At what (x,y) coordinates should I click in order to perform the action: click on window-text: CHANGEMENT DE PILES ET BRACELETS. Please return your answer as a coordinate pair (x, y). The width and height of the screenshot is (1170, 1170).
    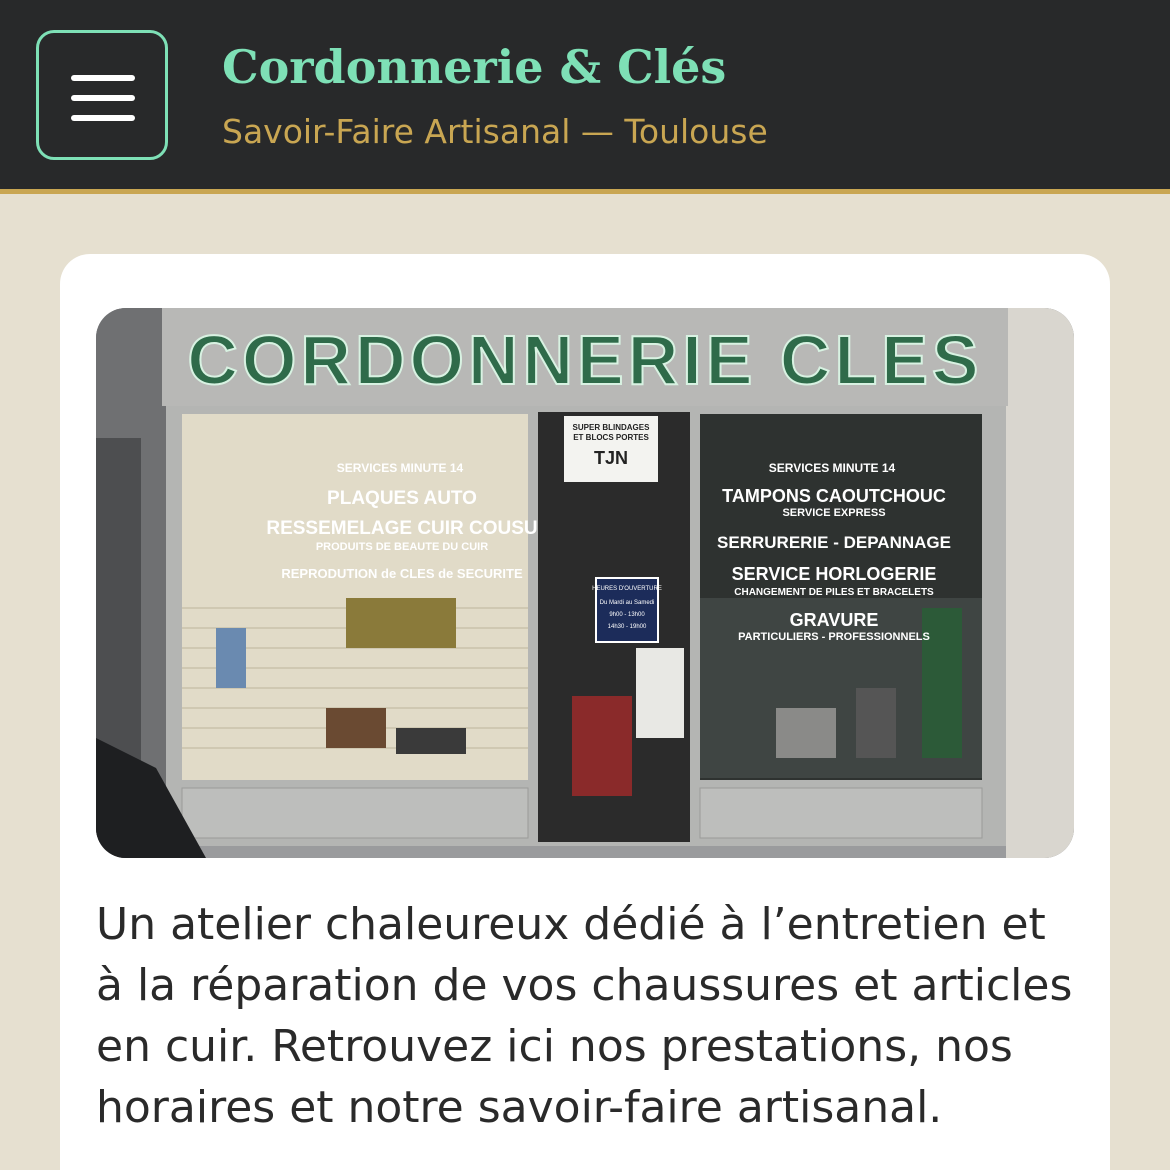
    Looking at the image, I should click on (834, 592).